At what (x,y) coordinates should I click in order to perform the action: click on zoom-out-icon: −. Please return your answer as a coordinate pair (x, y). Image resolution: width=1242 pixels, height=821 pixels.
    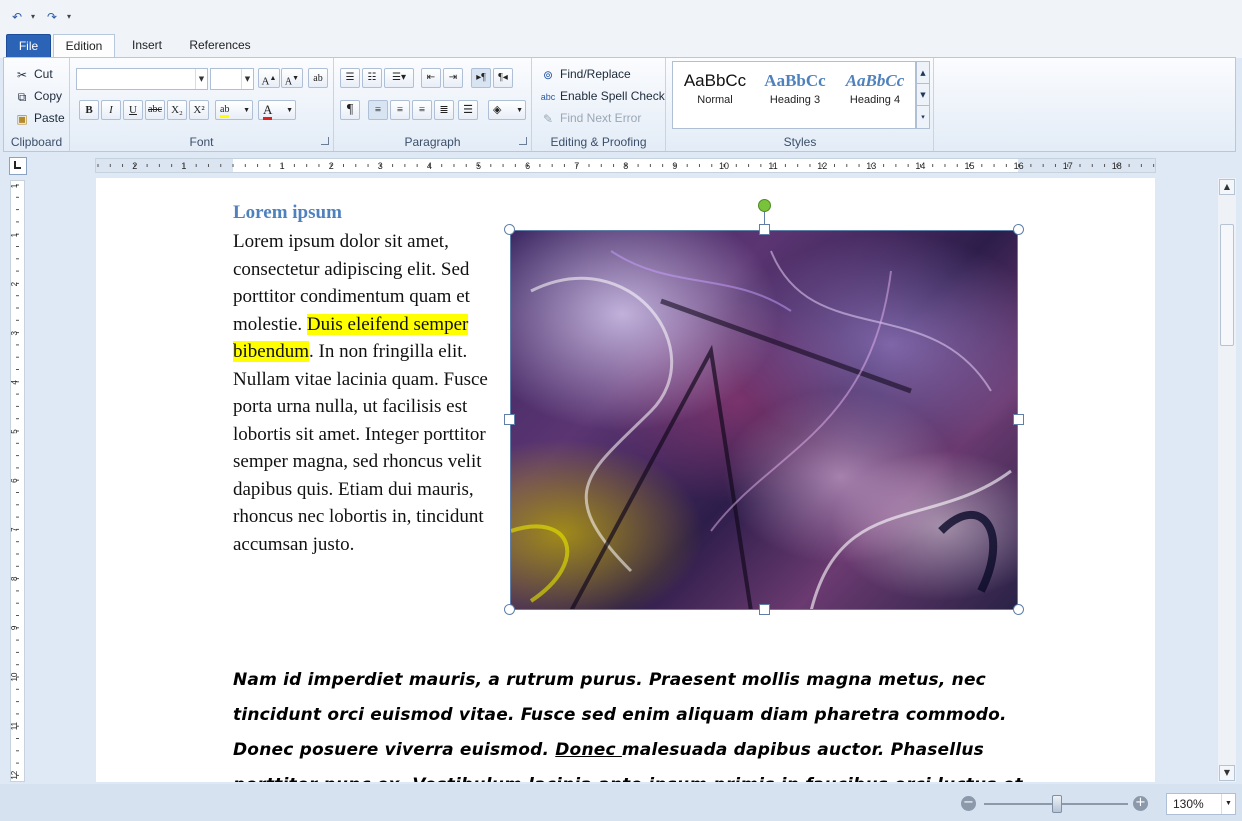
    Looking at the image, I should click on (968, 803).